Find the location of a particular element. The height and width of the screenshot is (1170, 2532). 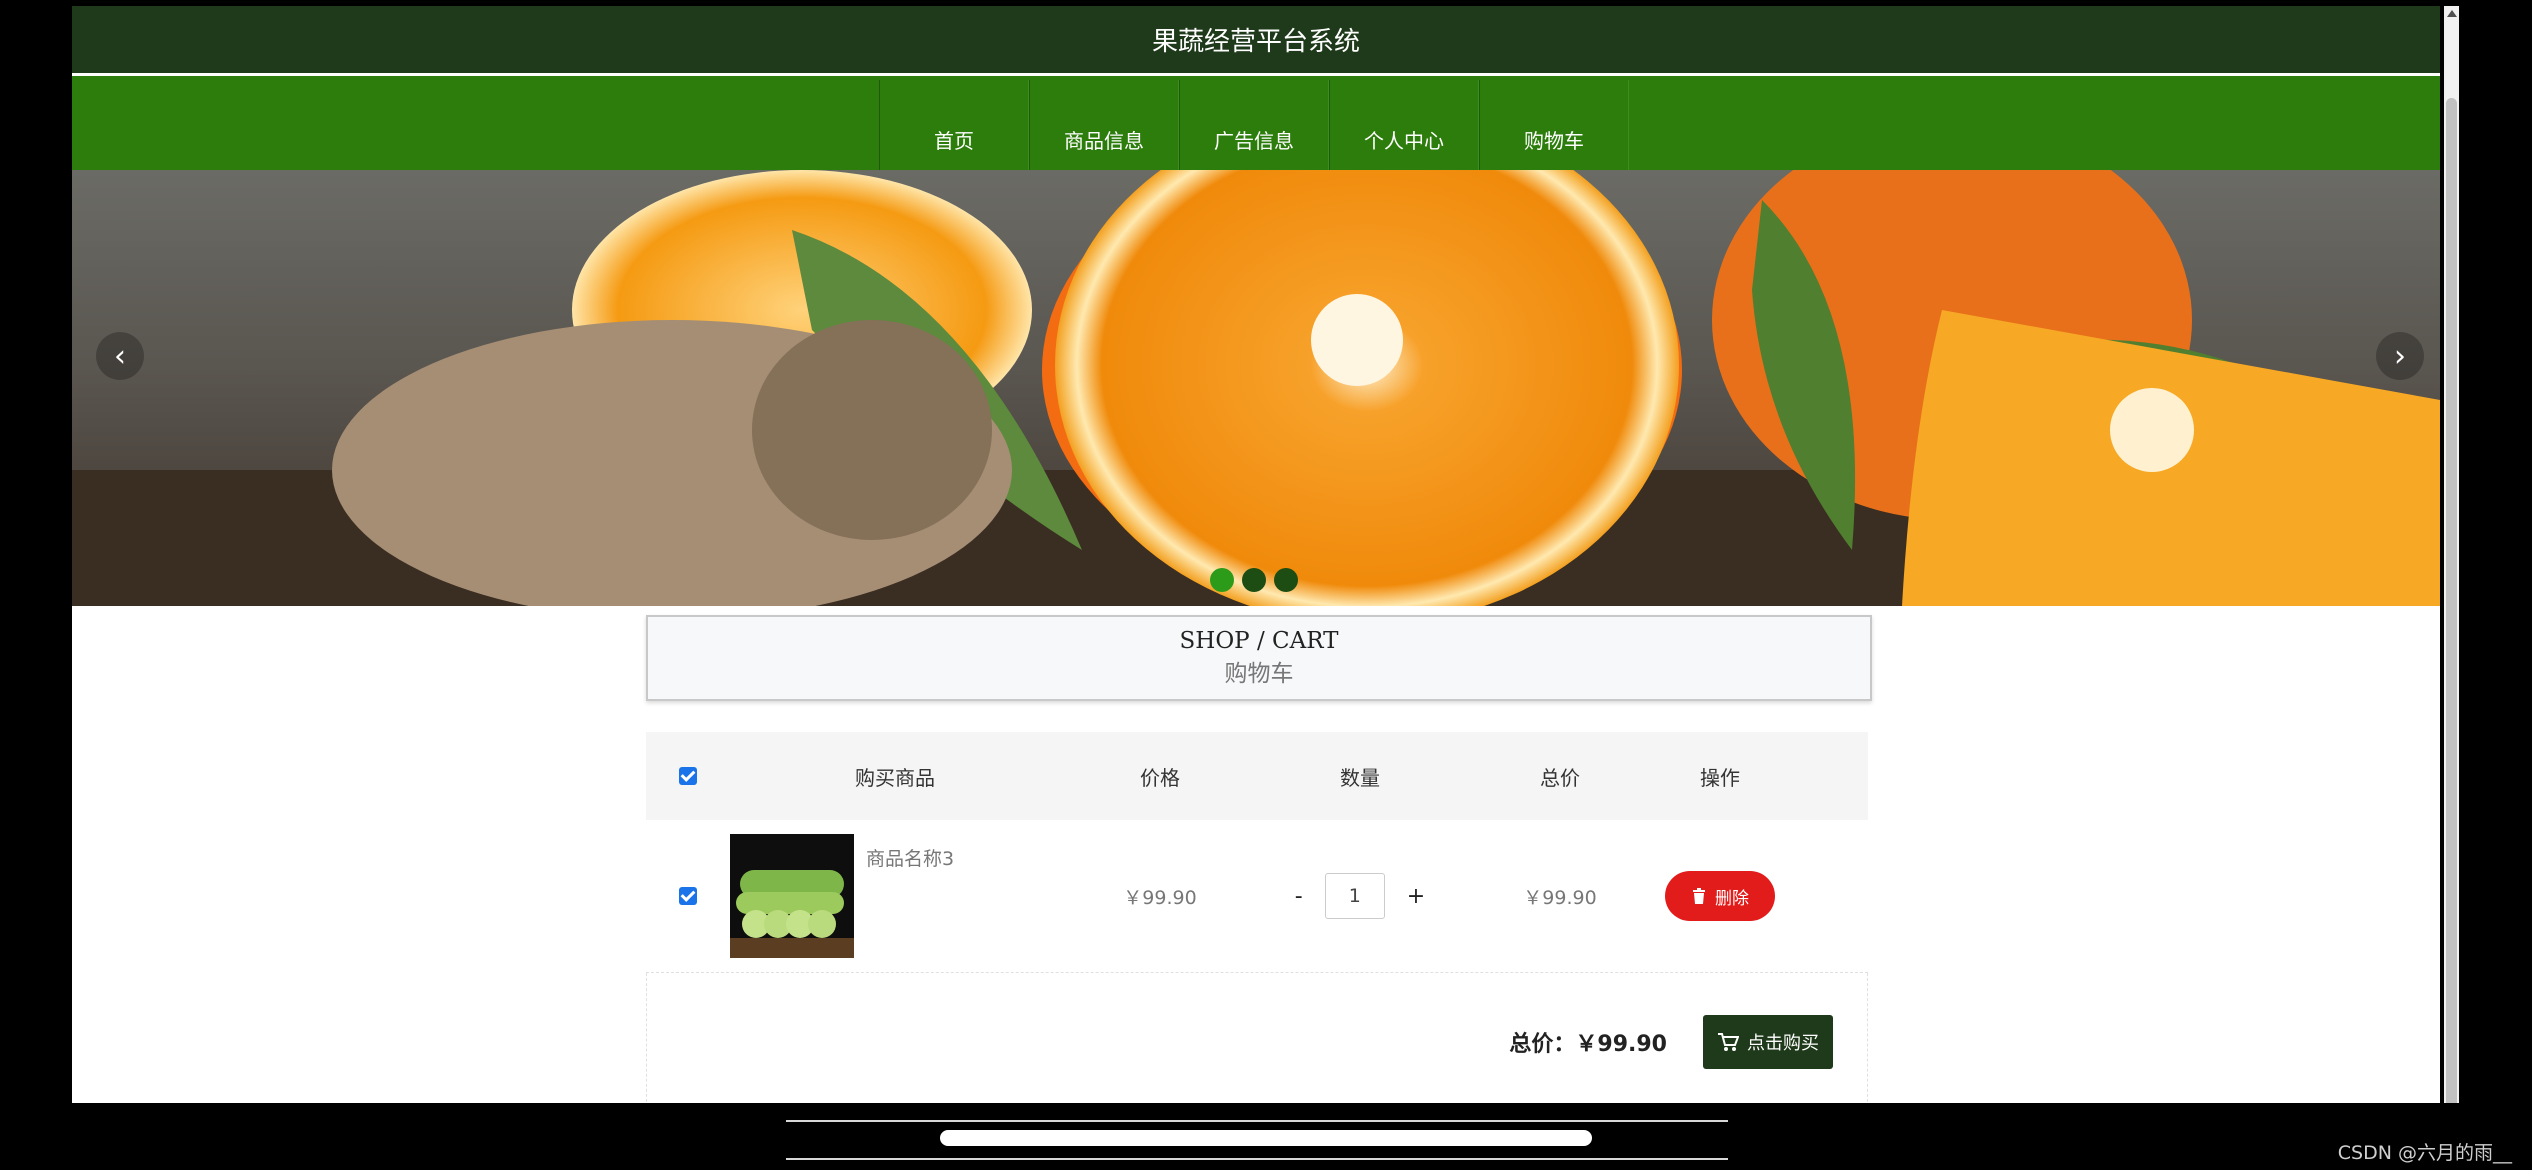

cart-total: 总价：￥99.90 is located at coordinates (1588, 1042).